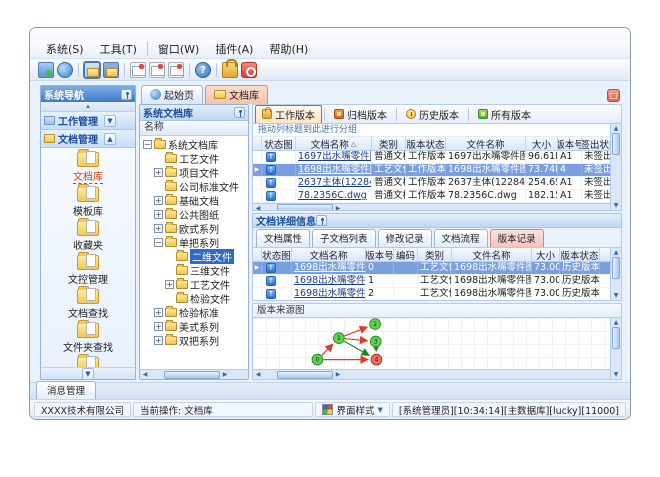 Image resolution: width=660 pixels, height=477 pixels. Describe the element at coordinates (288, 49) in the screenshot. I see `menu-item-help: 帮助(H)` at that location.